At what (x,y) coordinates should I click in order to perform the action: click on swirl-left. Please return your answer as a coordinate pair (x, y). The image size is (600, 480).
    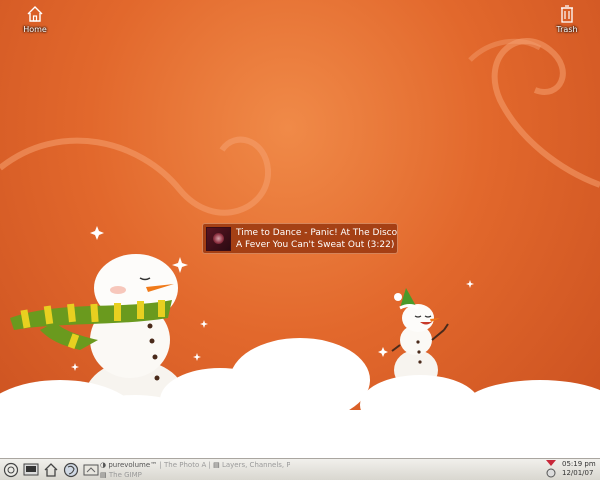
    Looking at the image, I should click on (136, 176).